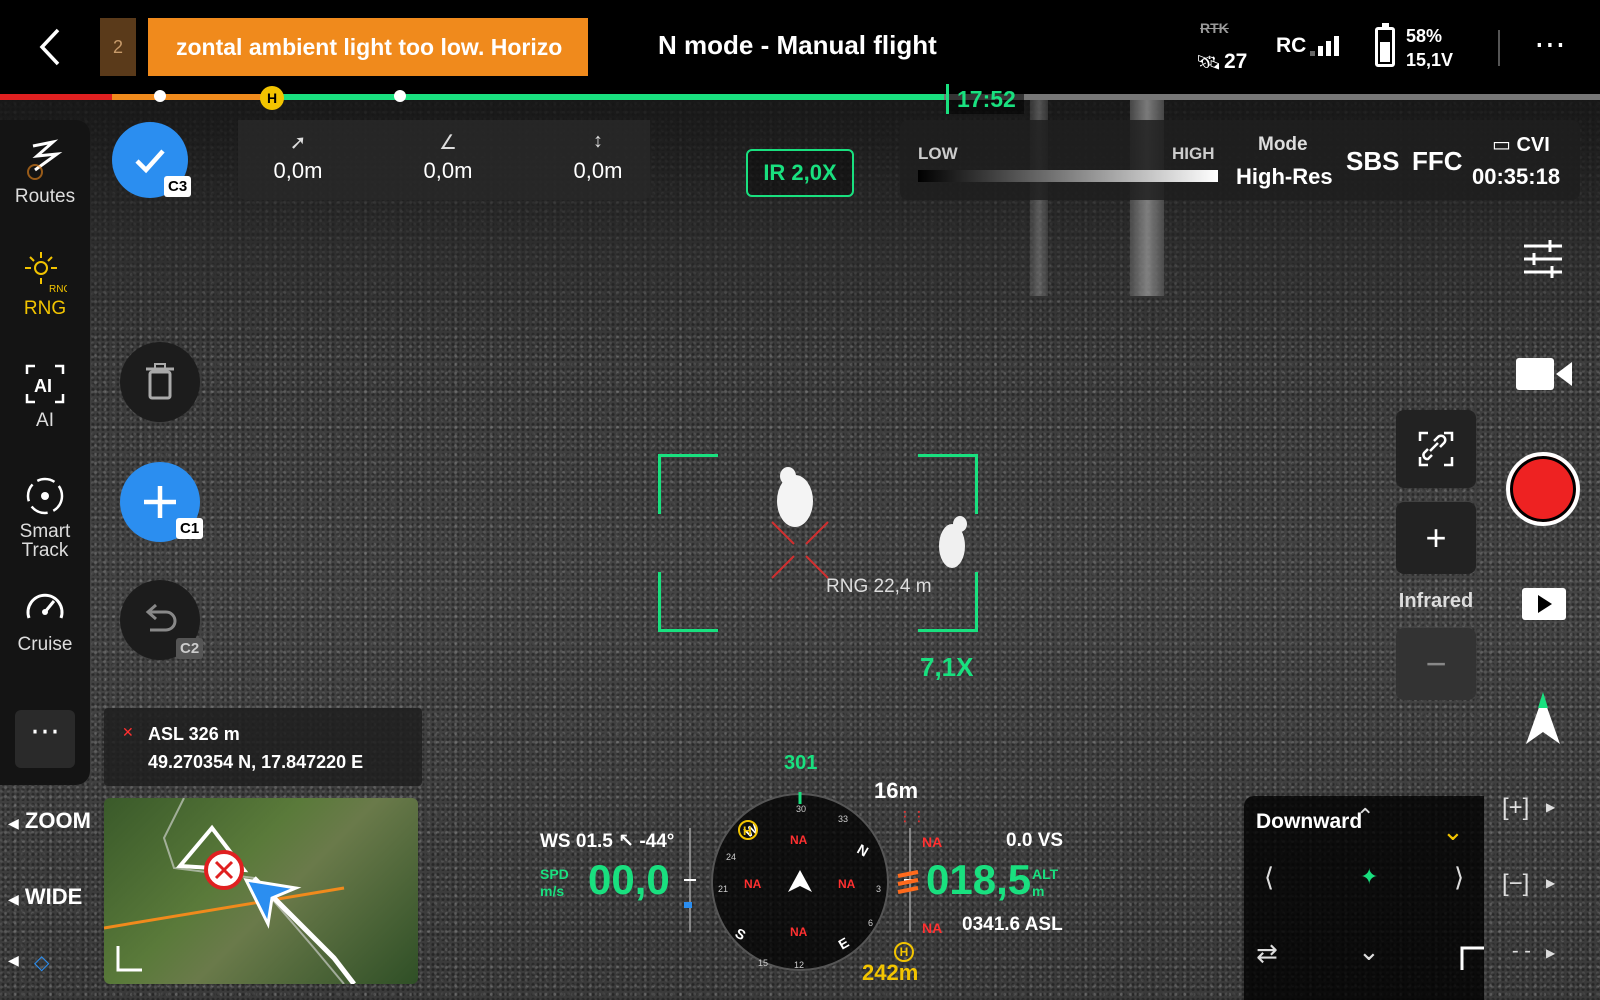 Image resolution: width=1600 pixels, height=1000 pixels. I want to click on gimbal-right-icon: ⟩, so click(1459, 877).